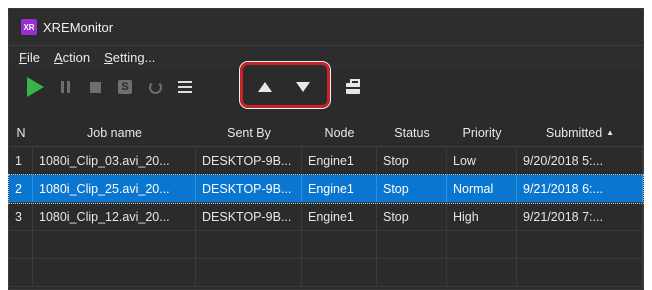  I want to click on sort-ascending-icon: ▲, so click(610, 132).